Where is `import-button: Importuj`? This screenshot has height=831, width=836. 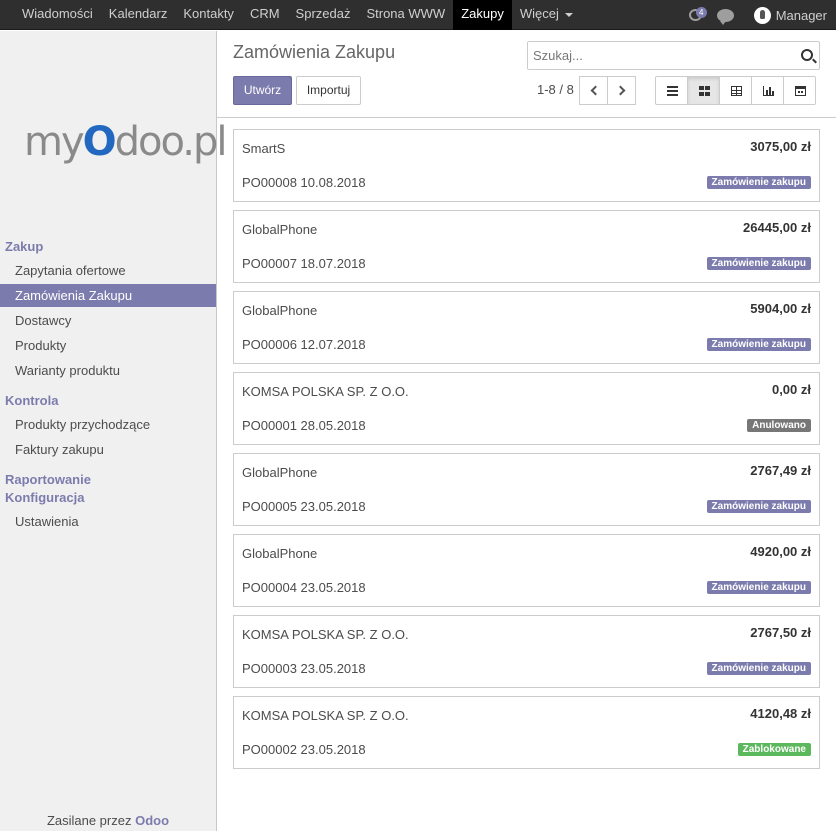
import-button: Importuj is located at coordinates (328, 90).